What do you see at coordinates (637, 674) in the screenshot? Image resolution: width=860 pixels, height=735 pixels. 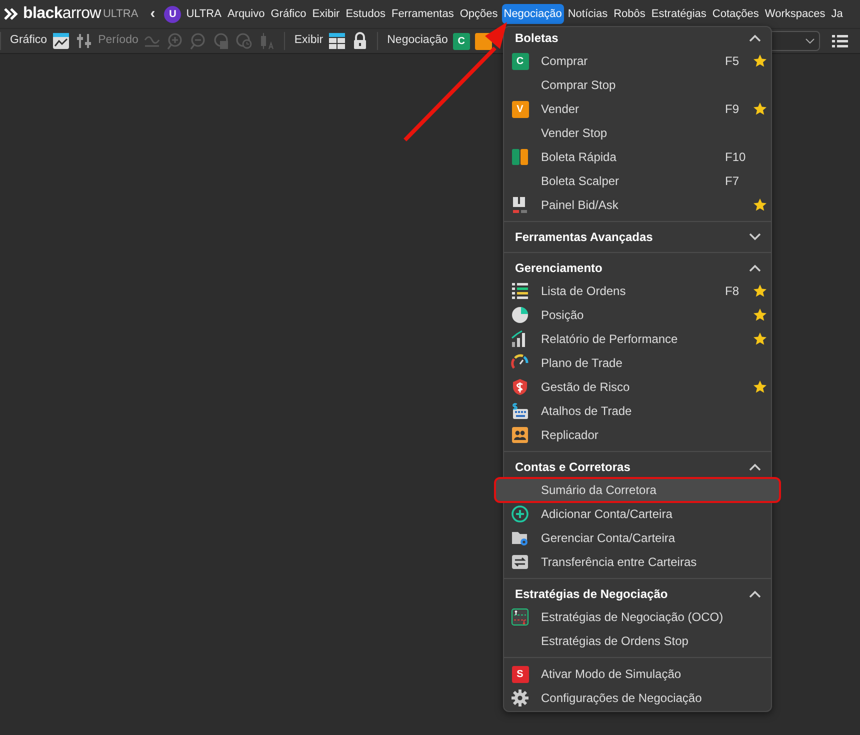 I see `menu-item: S Ativar Modo de Simulação` at bounding box center [637, 674].